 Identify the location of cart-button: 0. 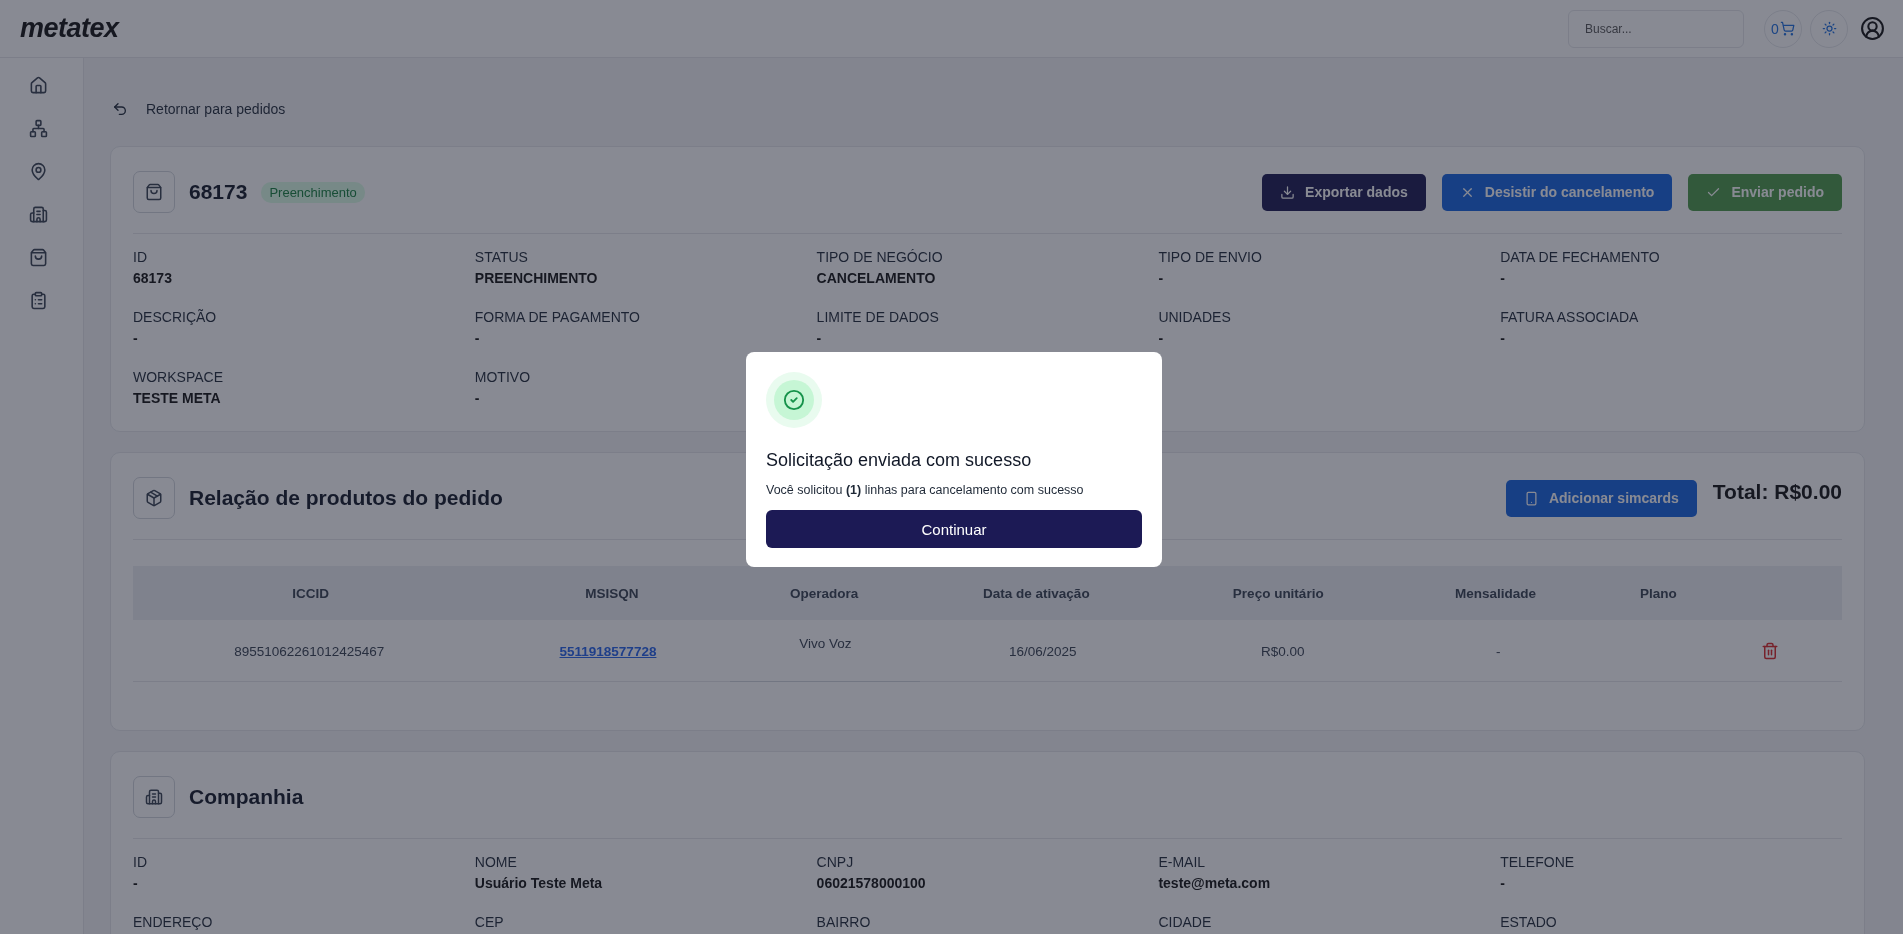
(1783, 28).